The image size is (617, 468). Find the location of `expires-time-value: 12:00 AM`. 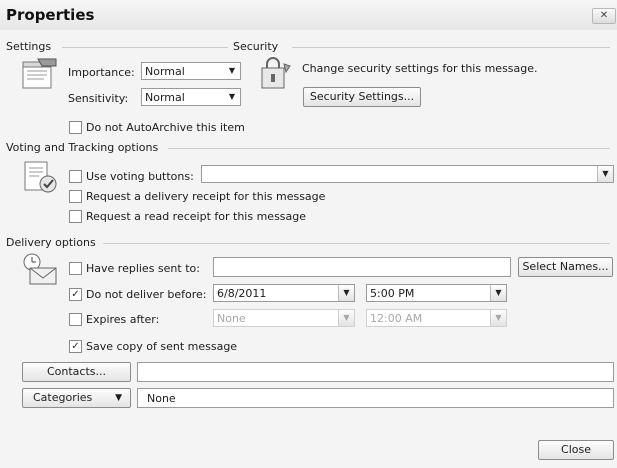

expires-time-value: 12:00 AM is located at coordinates (396, 318).